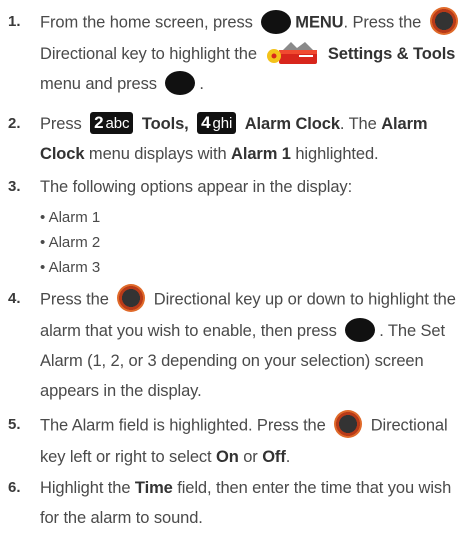  I want to click on key-4-icon: 4 ghi, so click(217, 122).